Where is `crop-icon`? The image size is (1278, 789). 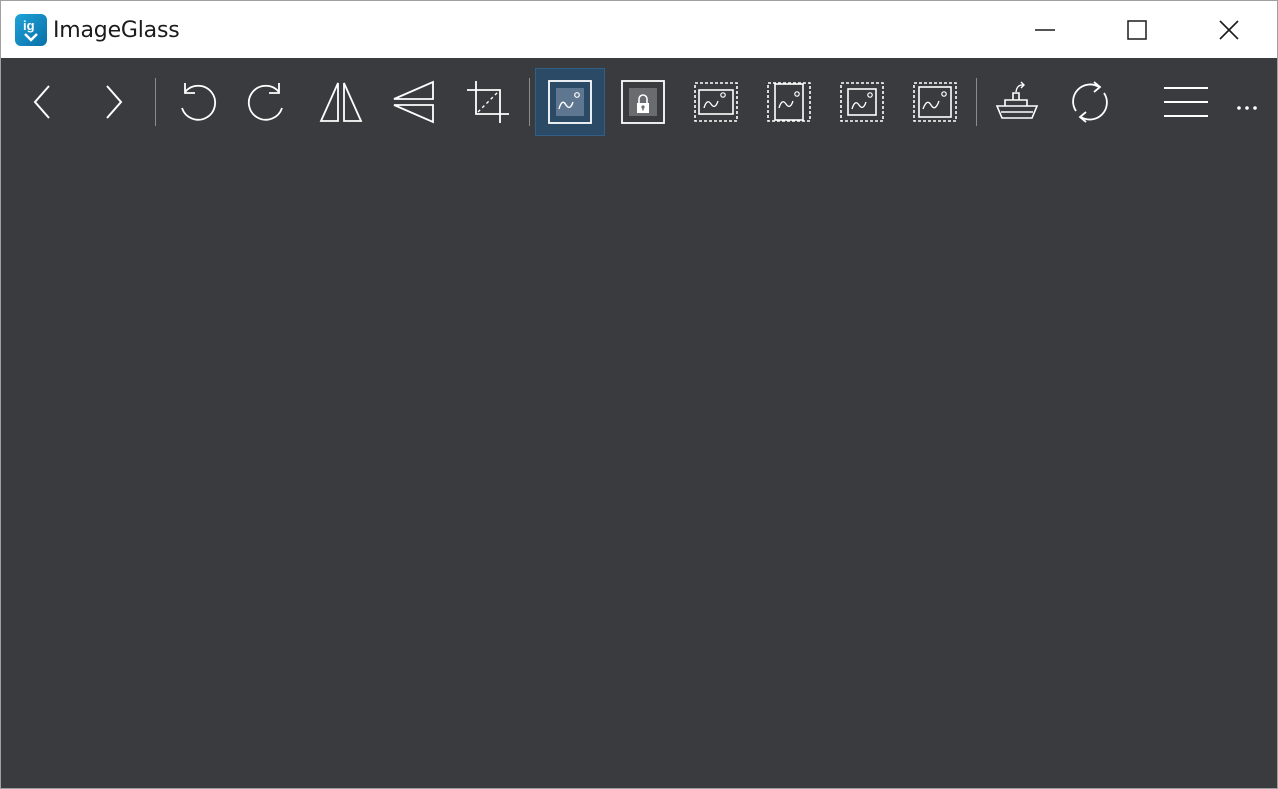 crop-icon is located at coordinates (488, 102).